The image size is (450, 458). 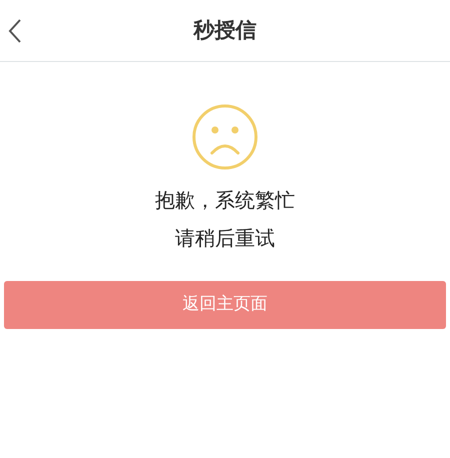 What do you see at coordinates (225, 238) in the screenshot?
I see `message-text: 请稍后重试` at bounding box center [225, 238].